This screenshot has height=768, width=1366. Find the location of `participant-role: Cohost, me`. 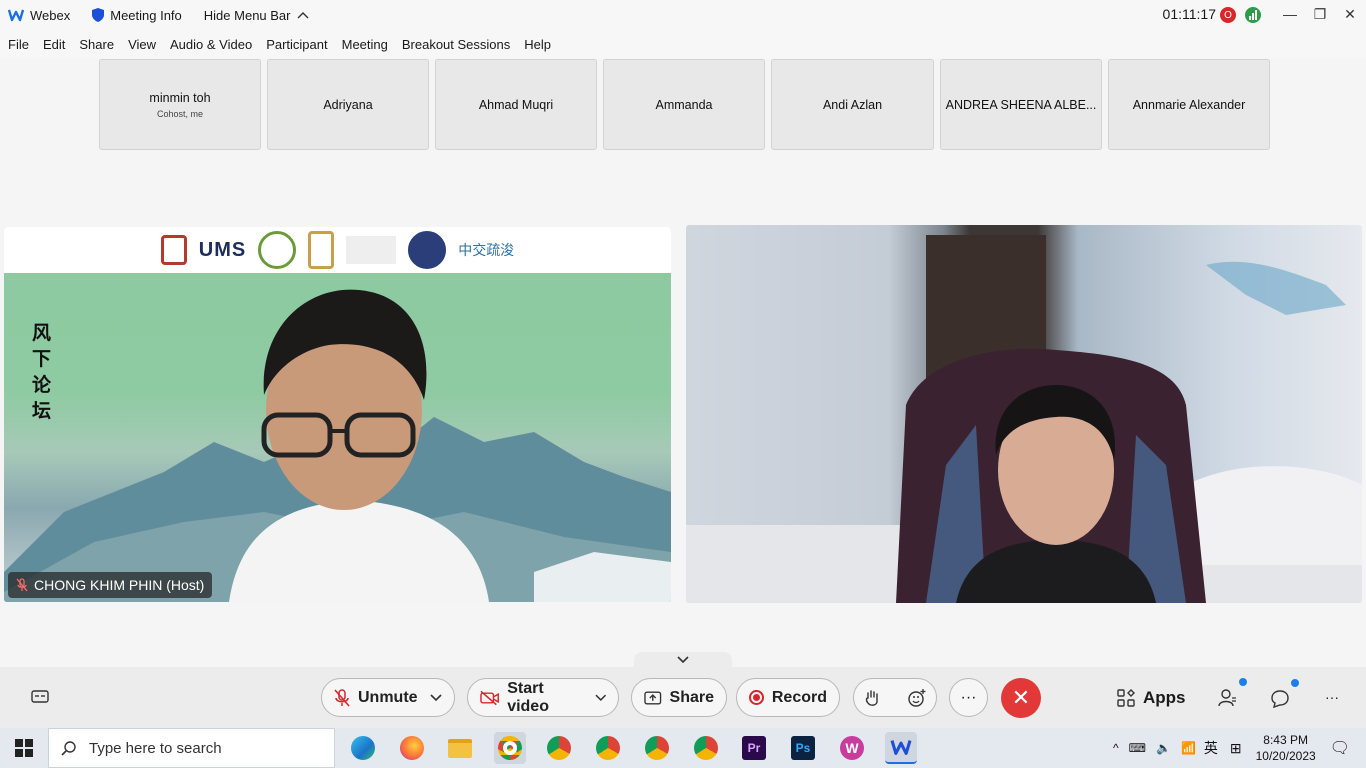

participant-role: Cohost, me is located at coordinates (180, 113).